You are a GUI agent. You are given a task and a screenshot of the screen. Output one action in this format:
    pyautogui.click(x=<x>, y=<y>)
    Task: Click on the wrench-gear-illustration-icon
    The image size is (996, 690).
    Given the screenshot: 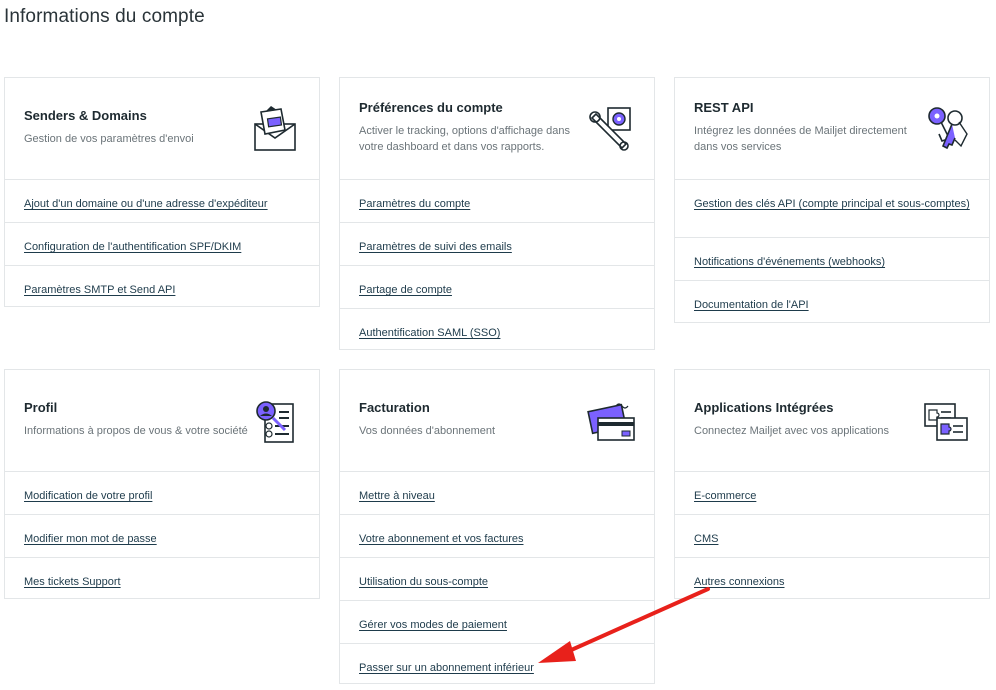 What is the action you would take?
    pyautogui.click(x=610, y=129)
    